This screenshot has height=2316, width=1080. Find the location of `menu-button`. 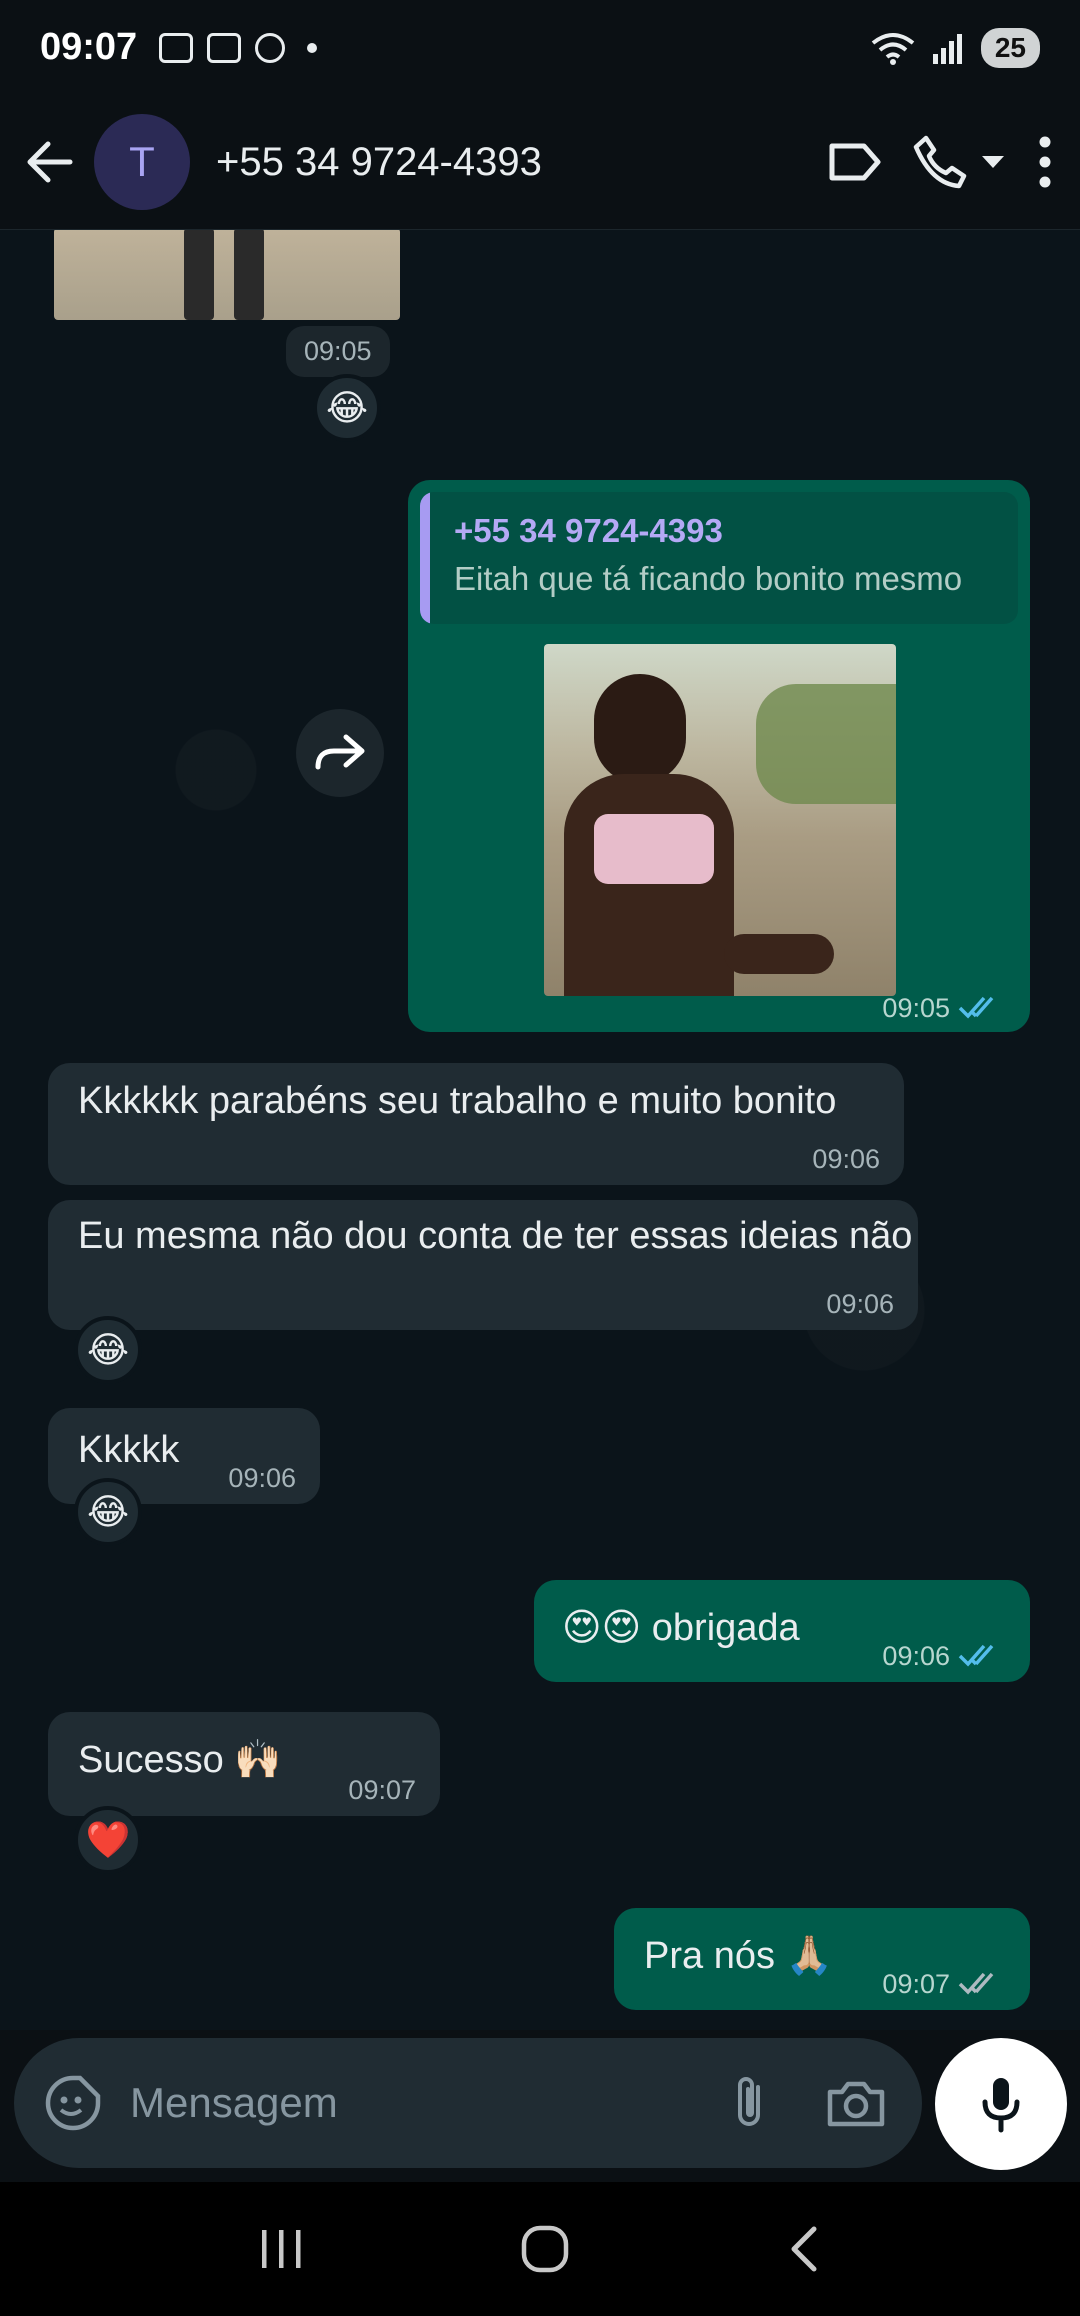

menu-button is located at coordinates (1045, 162).